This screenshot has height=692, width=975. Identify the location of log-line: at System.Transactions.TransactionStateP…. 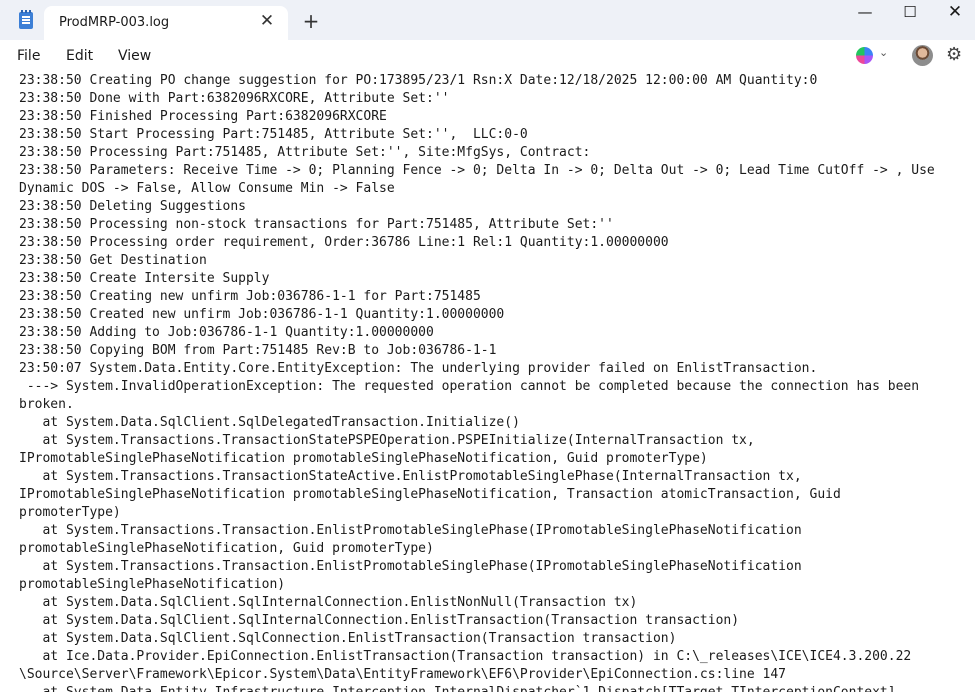
(387, 440).